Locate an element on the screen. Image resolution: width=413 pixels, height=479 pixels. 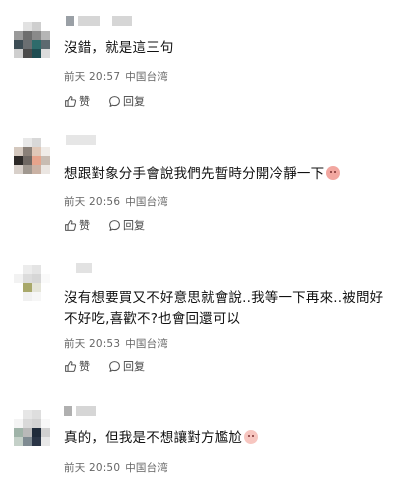
comment-text: 真的，但我是不想讓對方尷尬 is located at coordinates (224, 438).